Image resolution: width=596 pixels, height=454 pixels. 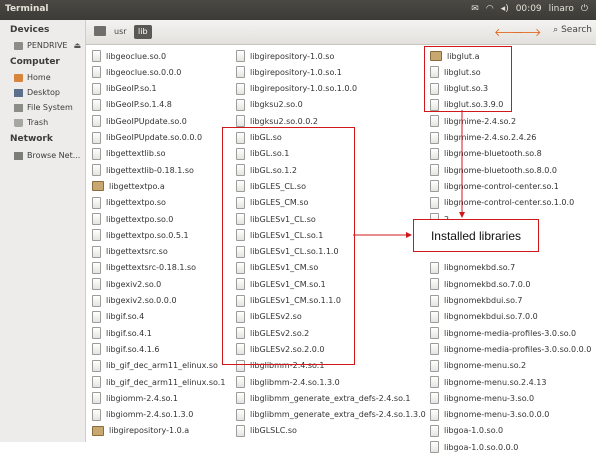 I want to click on file-name: libgnome-control-center.so.1, so click(x=501, y=186).